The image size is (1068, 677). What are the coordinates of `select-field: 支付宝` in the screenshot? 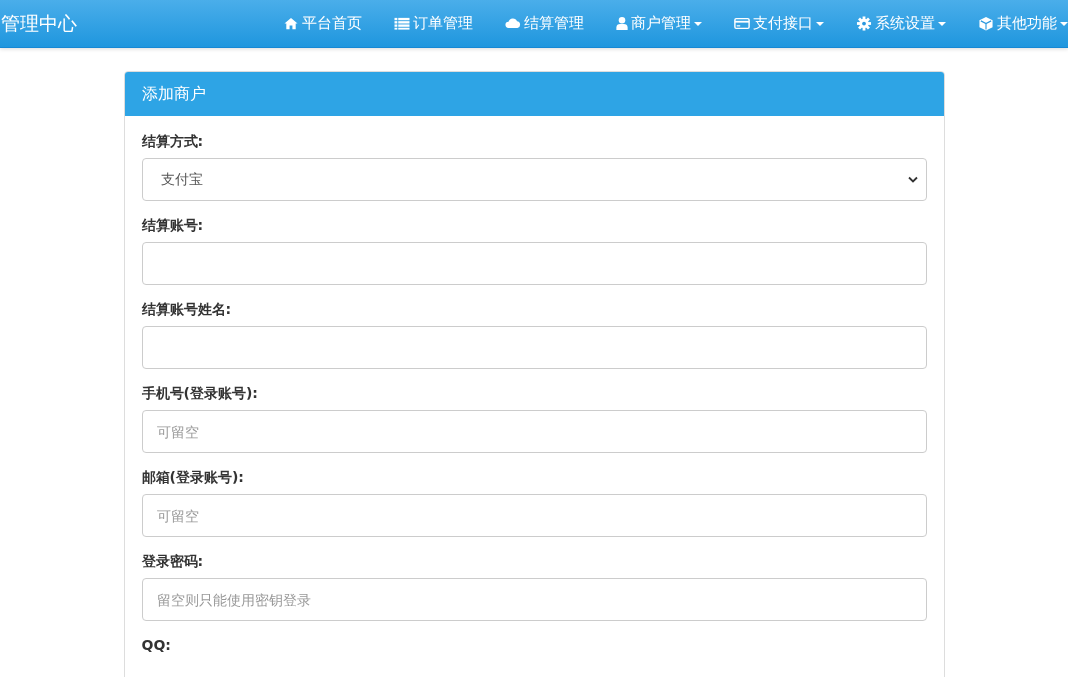 It's located at (534, 179).